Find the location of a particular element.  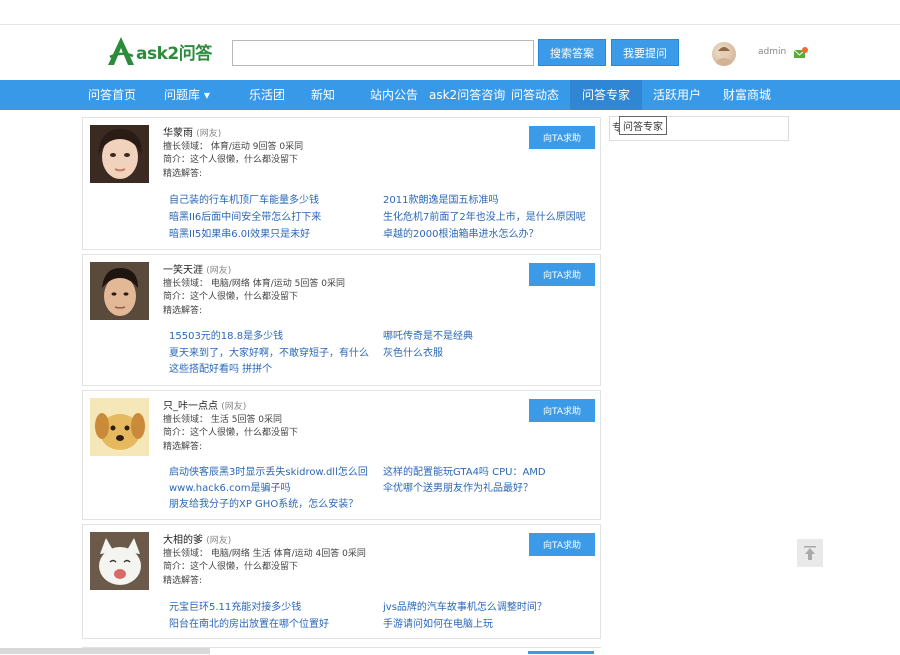

site-logo: ask2问答 is located at coordinates (160, 51).